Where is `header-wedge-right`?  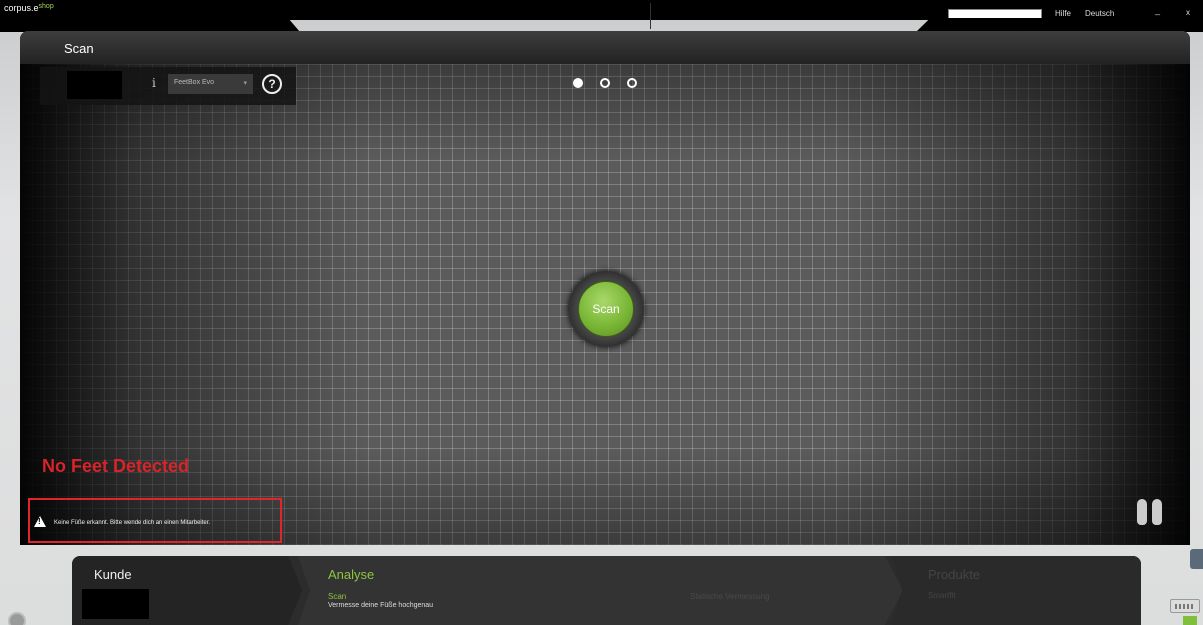 header-wedge-right is located at coordinates (1059, 25).